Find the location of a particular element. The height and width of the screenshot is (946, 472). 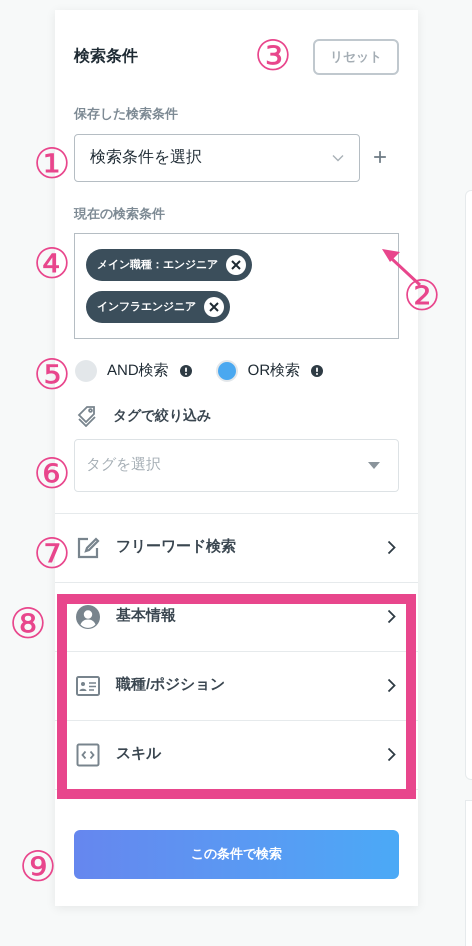

annotation-number: ⑧ is located at coordinates (28, 624).